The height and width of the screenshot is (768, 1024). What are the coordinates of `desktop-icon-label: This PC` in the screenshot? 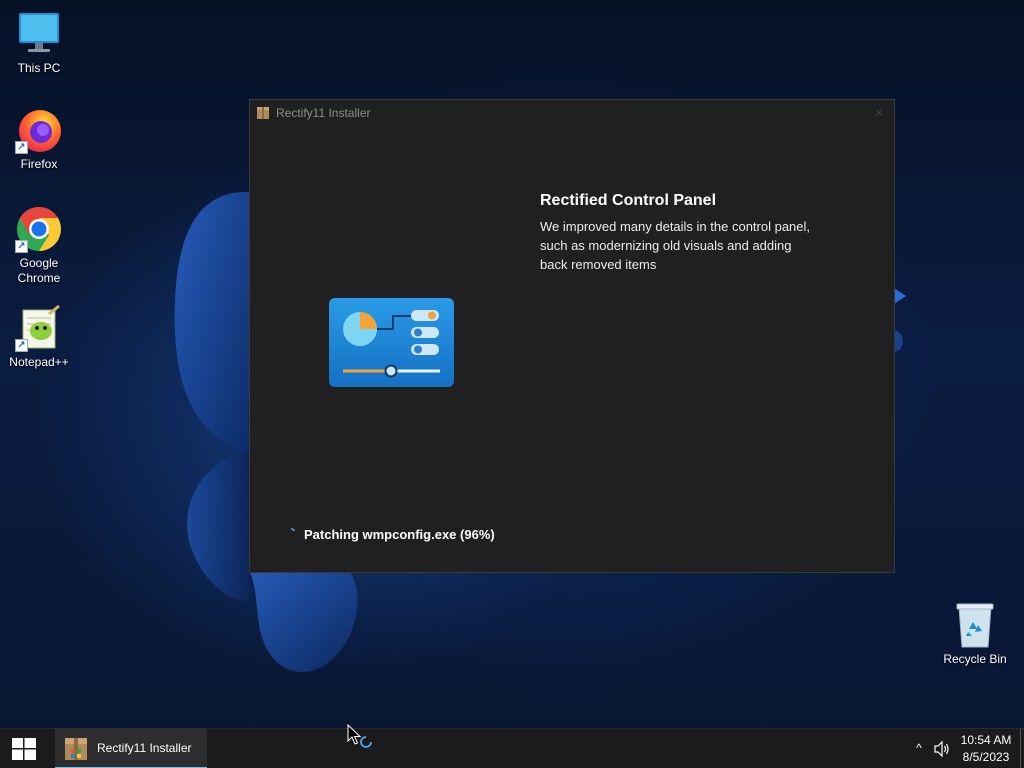 It's located at (39, 68).